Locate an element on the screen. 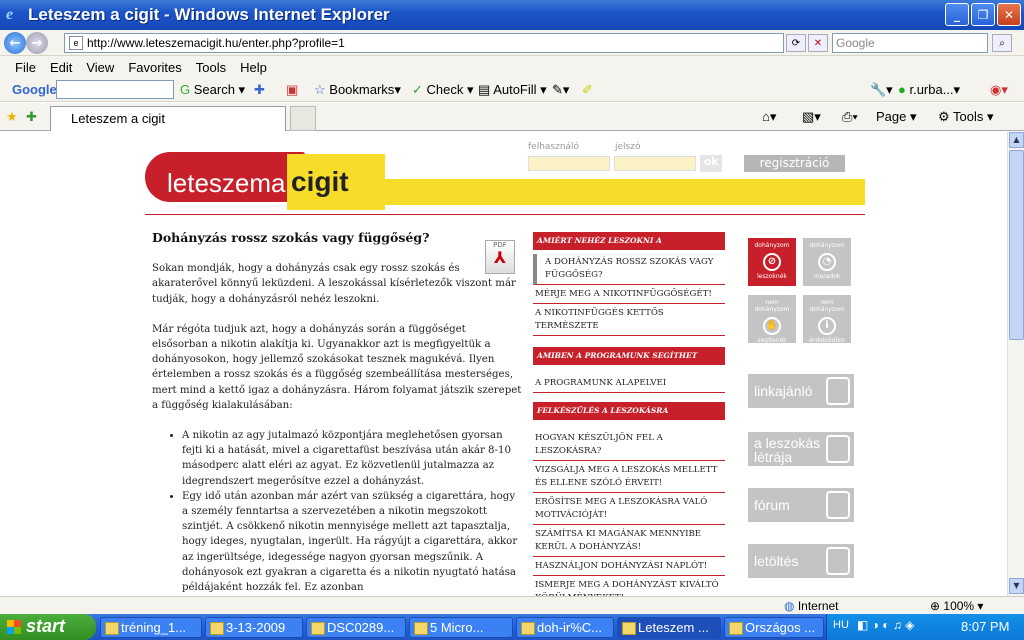 The width and height of the screenshot is (1024, 640). banner-letra: a leszokás létrája is located at coordinates (801, 449).